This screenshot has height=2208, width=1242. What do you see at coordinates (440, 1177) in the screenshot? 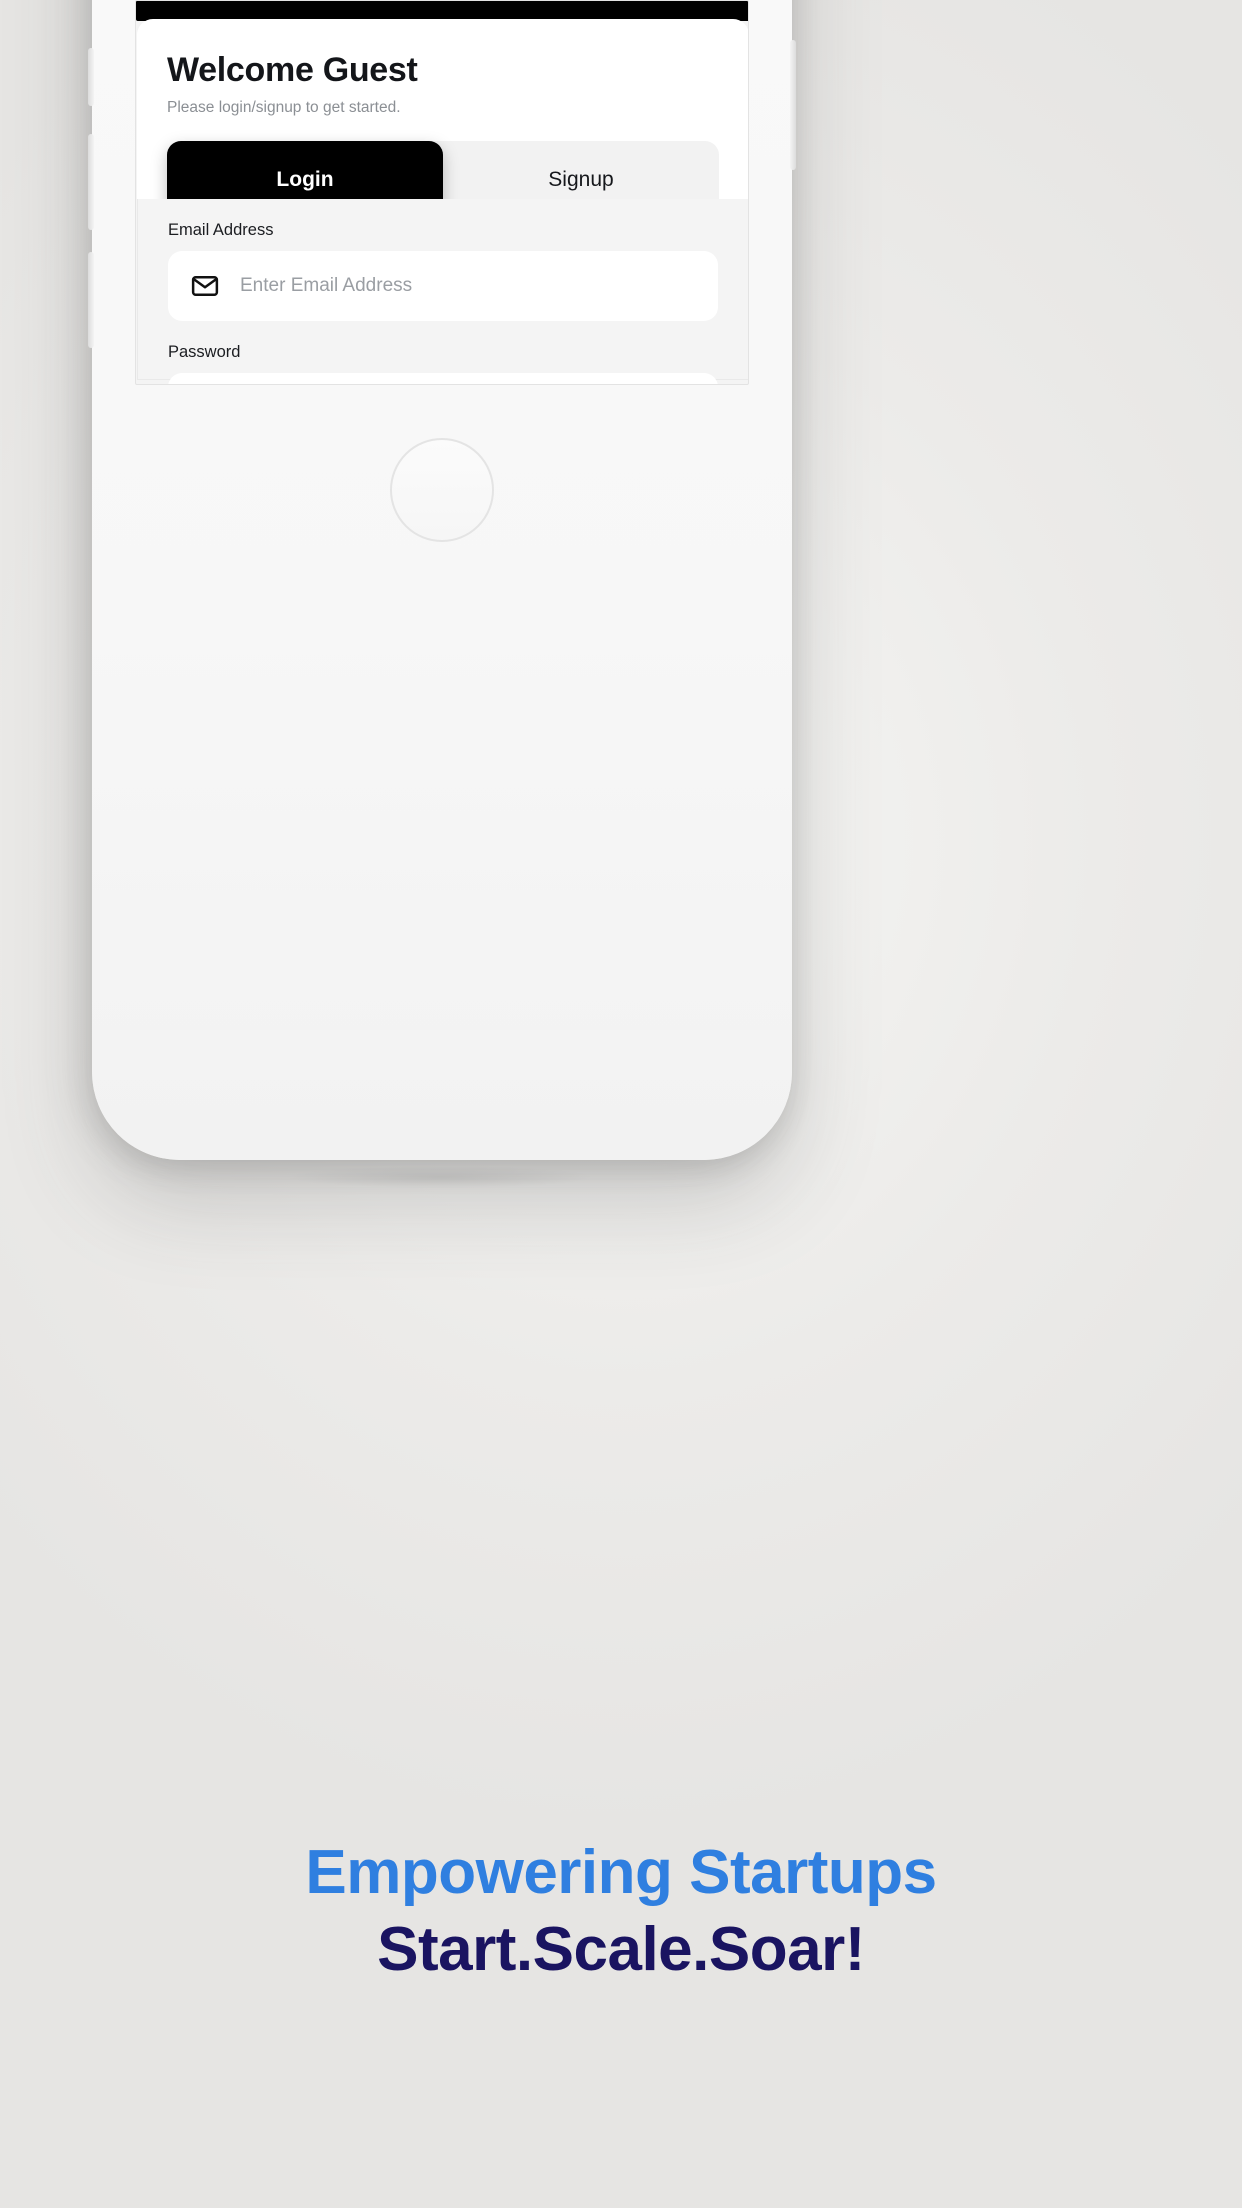
I see `device-shadow` at bounding box center [440, 1177].